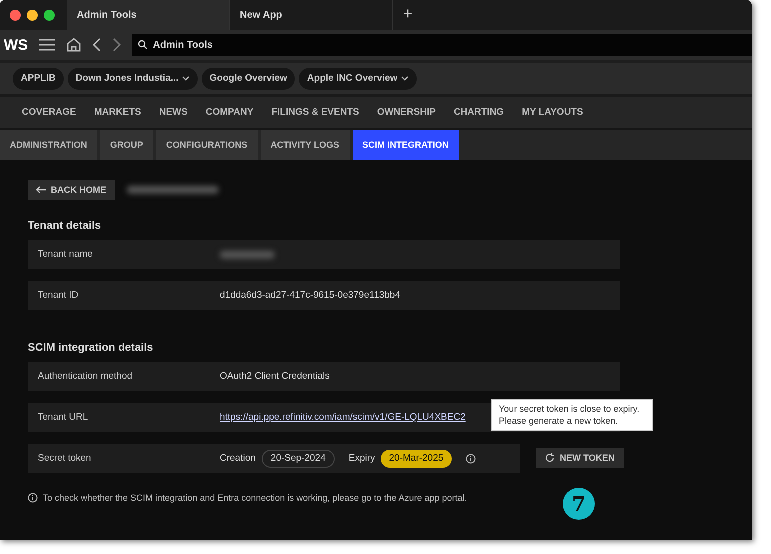 Image resolution: width=771 pixels, height=554 pixels. Describe the element at coordinates (275, 376) in the screenshot. I see `field-value: OAuth2 Client Credentials` at that location.